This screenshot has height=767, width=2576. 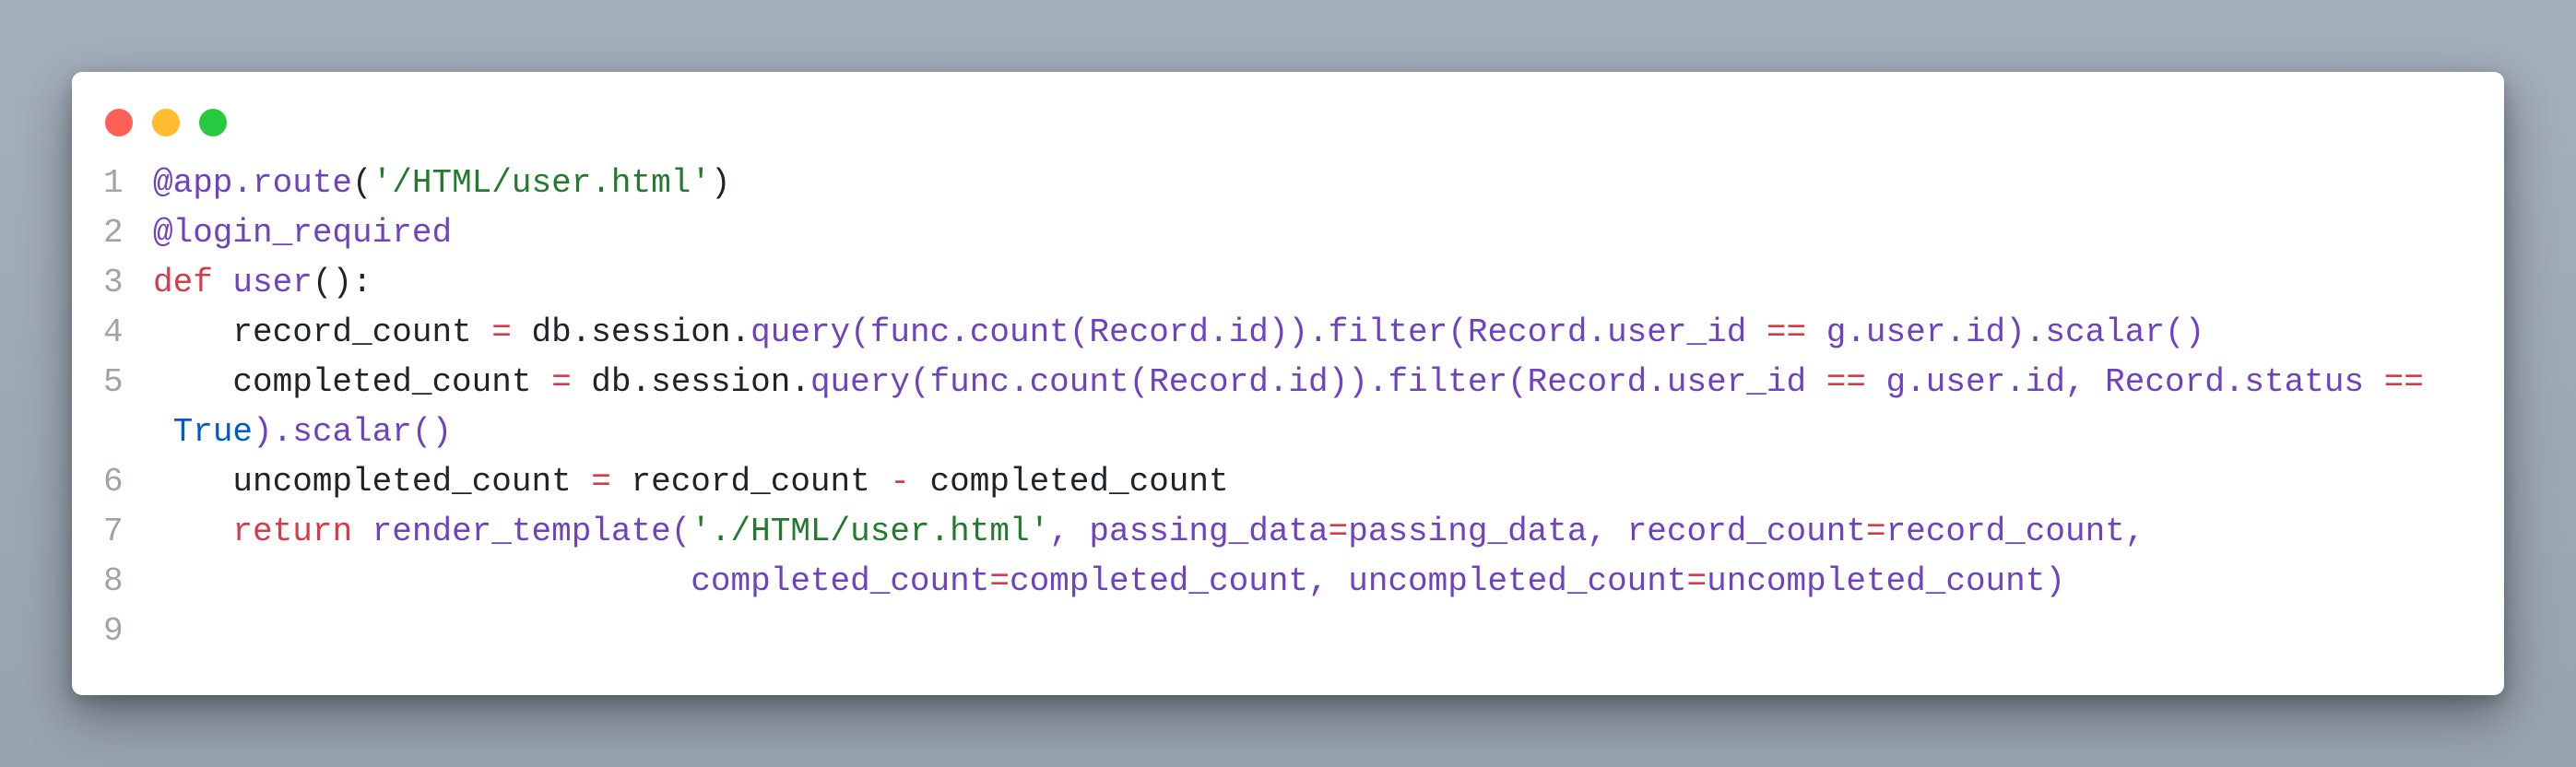 I want to click on code-token: @app.route, so click(x=253, y=183).